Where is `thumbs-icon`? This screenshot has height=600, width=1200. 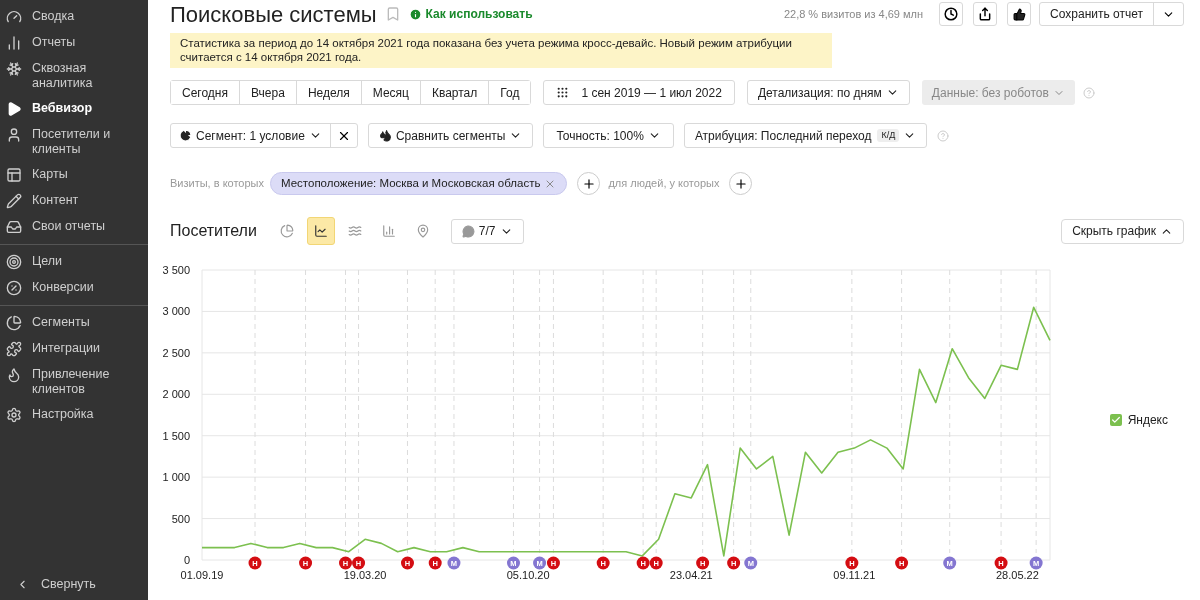
thumbs-icon is located at coordinates (1019, 14).